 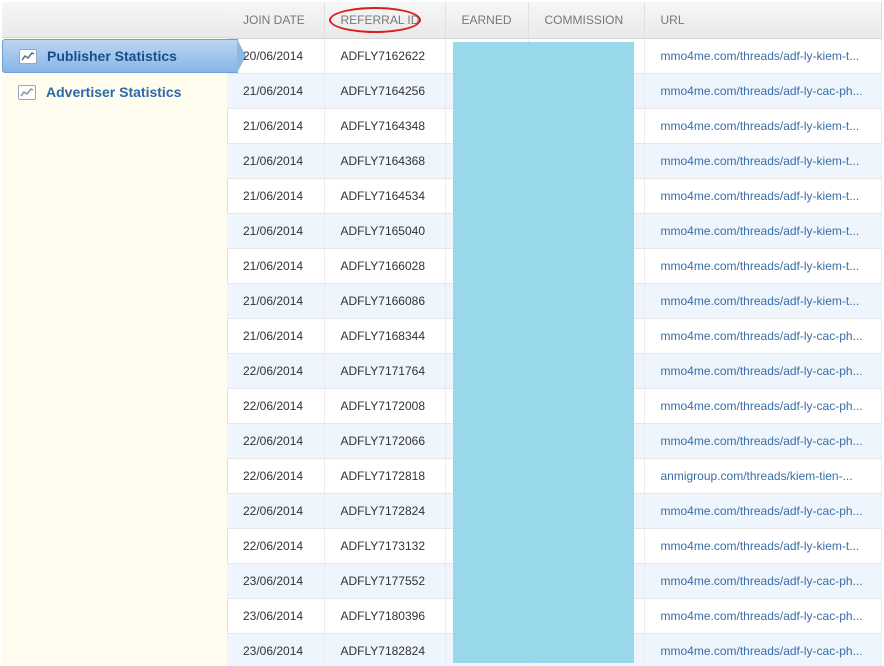 I want to click on cell-referral-id: ADFLY7164256, so click(x=385, y=91).